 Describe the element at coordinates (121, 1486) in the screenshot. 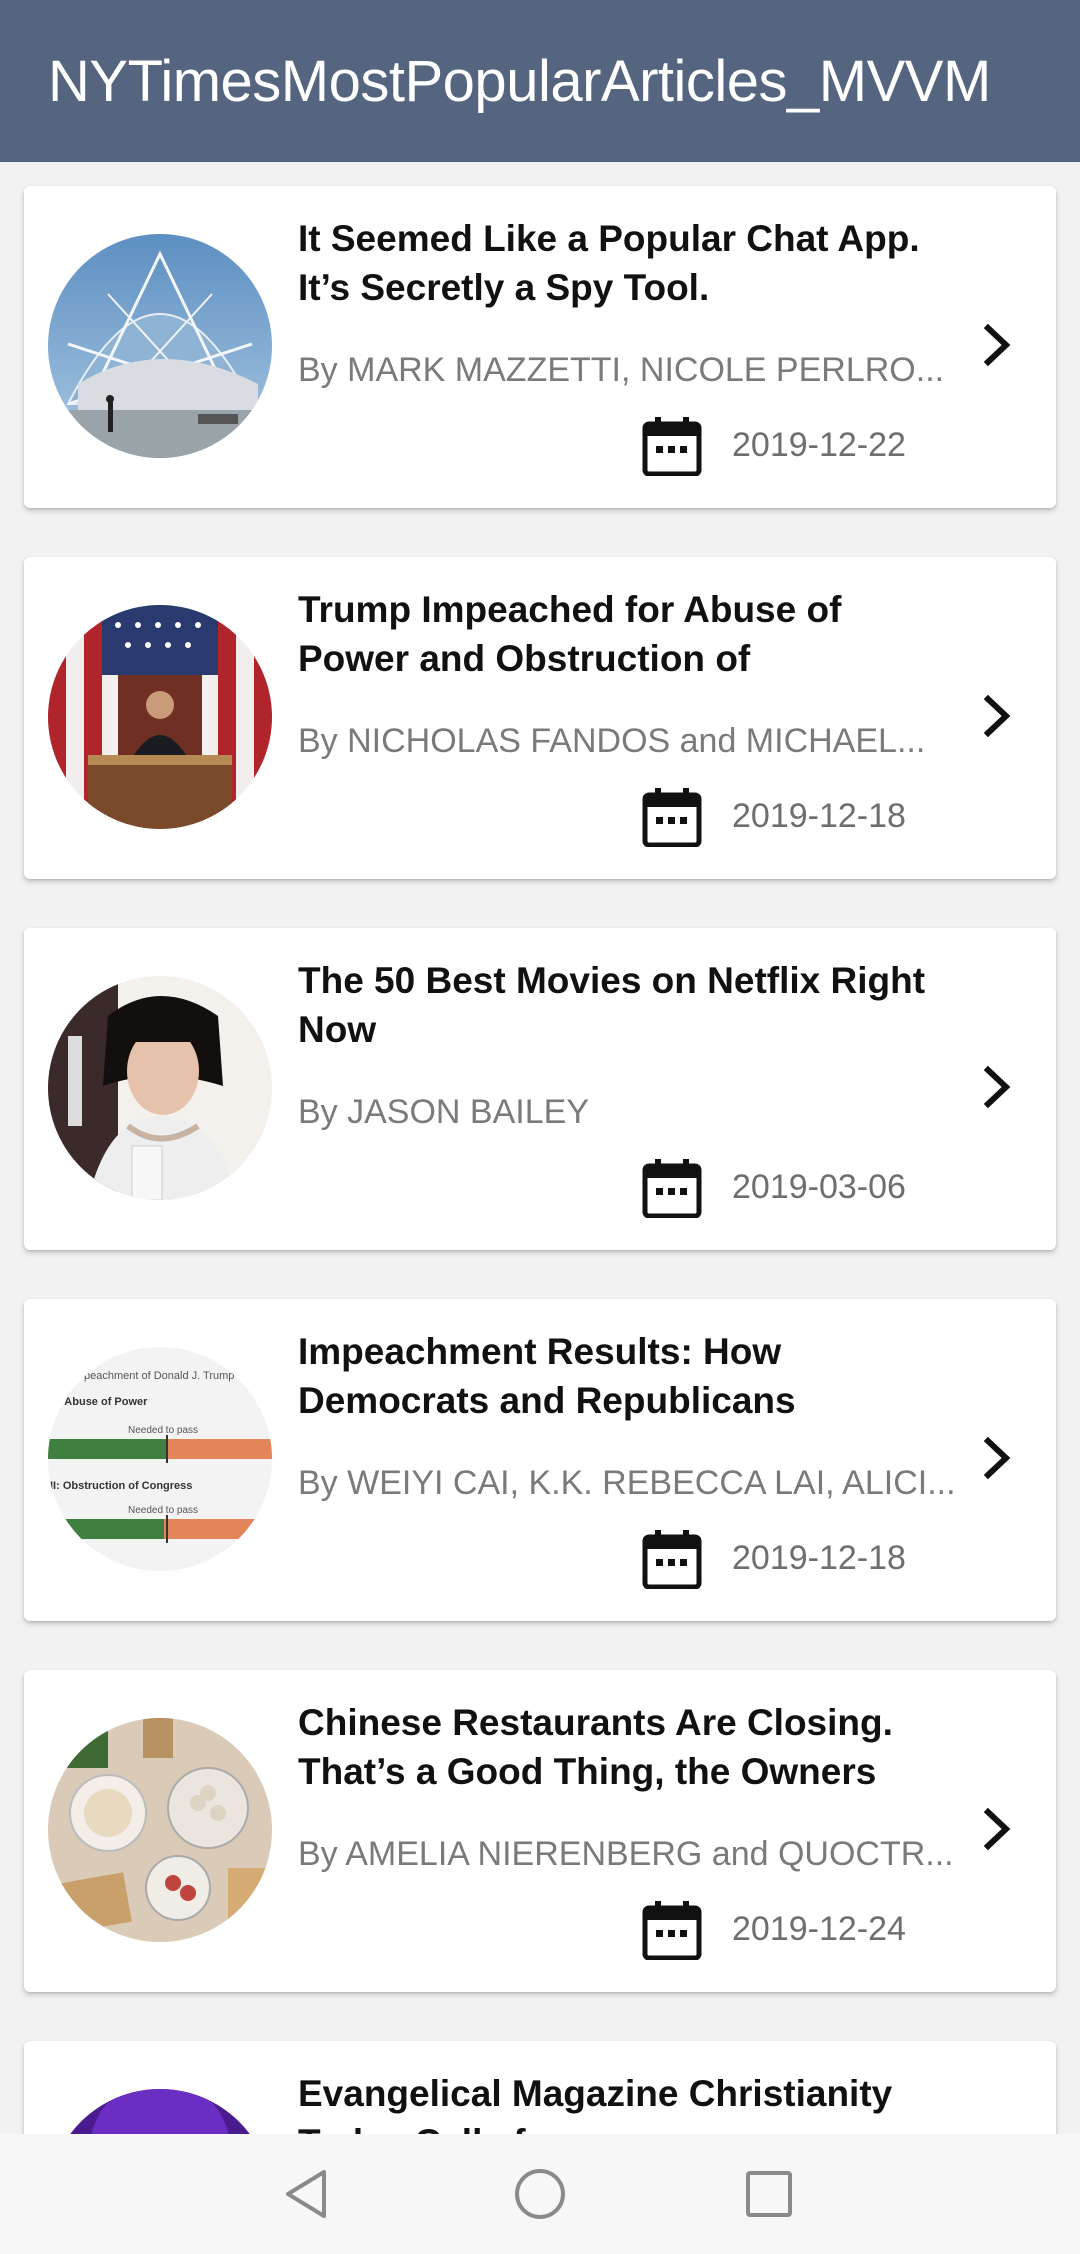

I see `graphic-text: II: Obstruction of Congress` at that location.